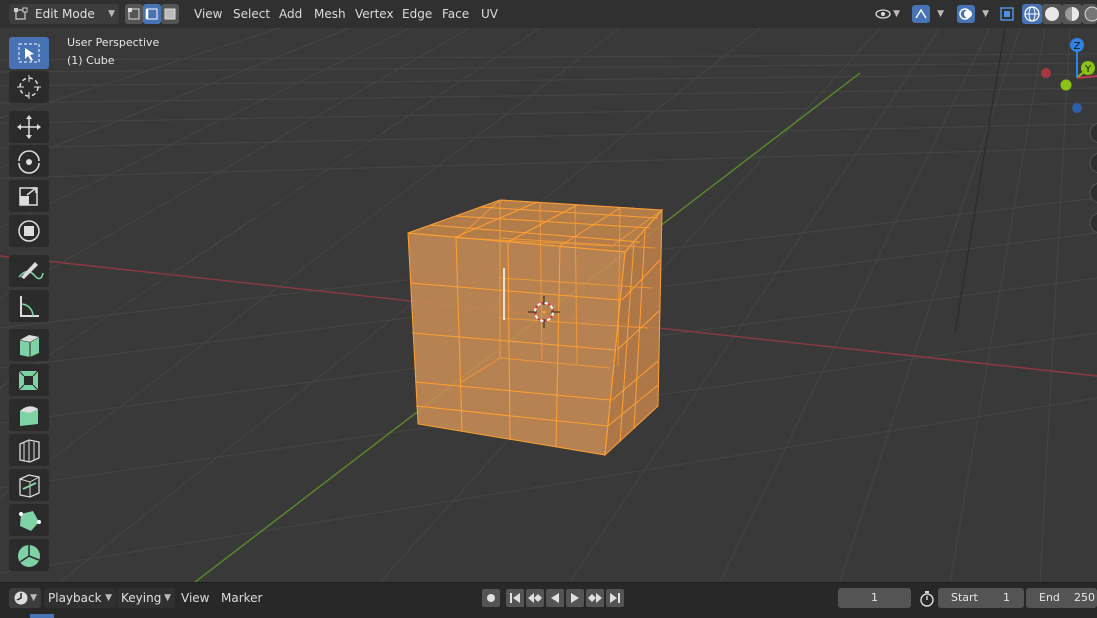 The height and width of the screenshot is (618, 1097). Describe the element at coordinates (21, 13) in the screenshot. I see `edit-mode-icon` at that location.